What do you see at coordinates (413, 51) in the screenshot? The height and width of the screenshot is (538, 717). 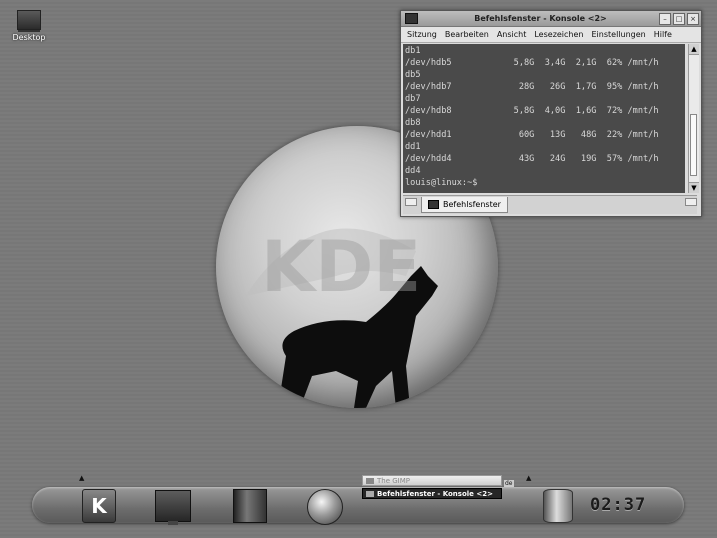 I see `terminal-line: db1` at bounding box center [413, 51].